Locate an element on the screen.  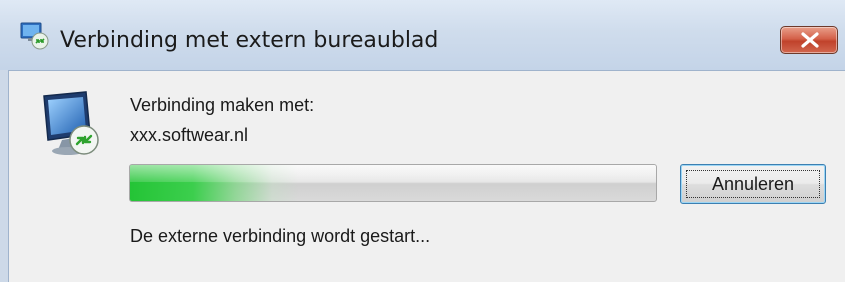
host-name: xxx.softwear.nl is located at coordinates (189, 135).